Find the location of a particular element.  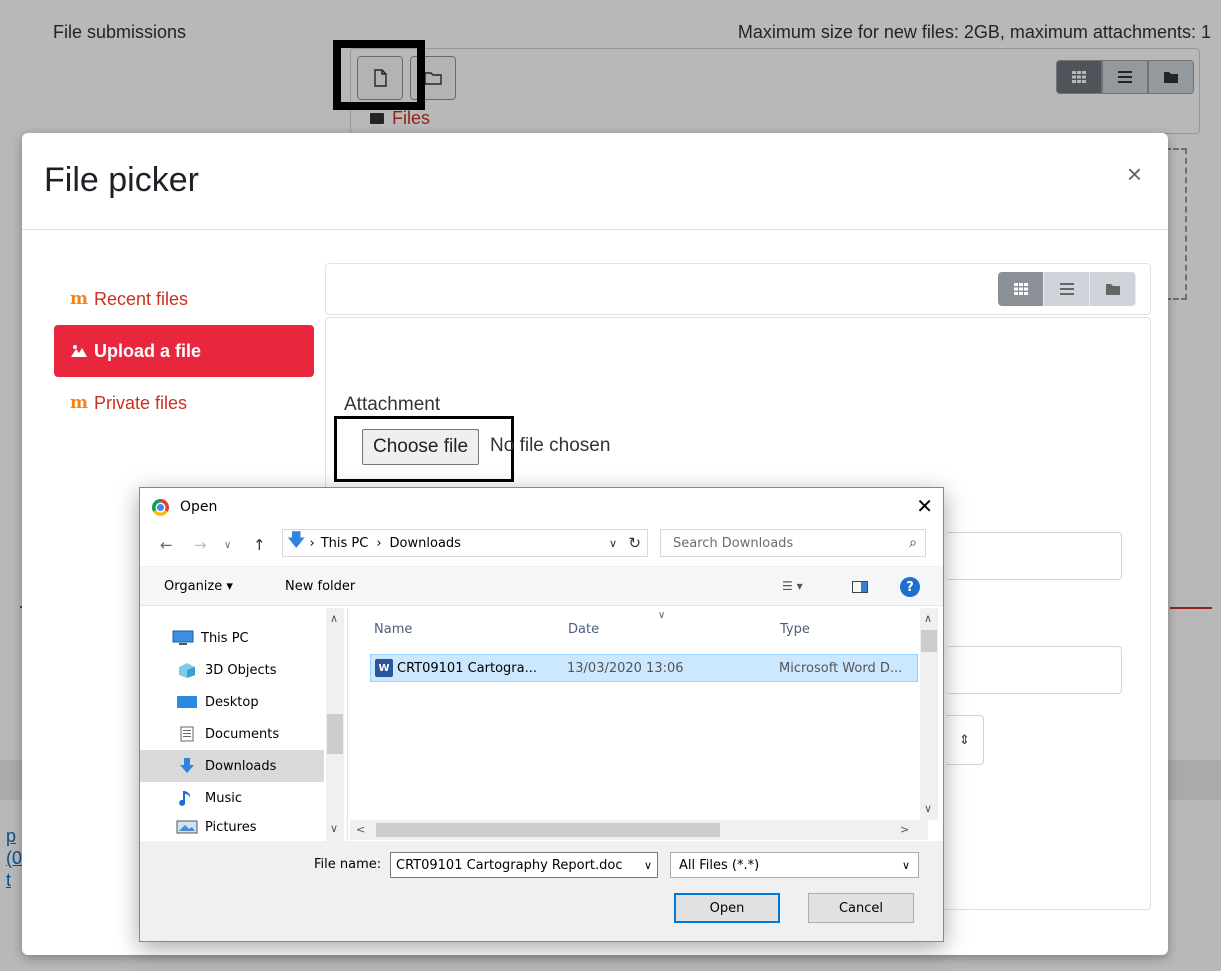

tree-view-button is located at coordinates (1113, 289).